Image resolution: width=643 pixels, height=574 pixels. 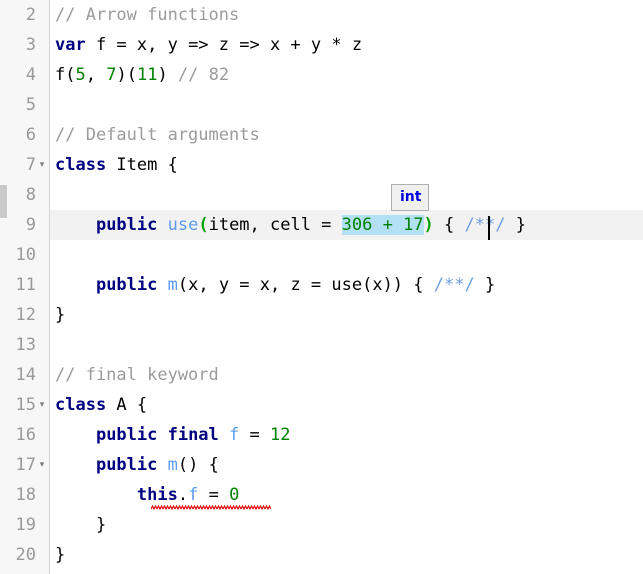 I want to click on gutter-row: 12, so click(x=28, y=315).